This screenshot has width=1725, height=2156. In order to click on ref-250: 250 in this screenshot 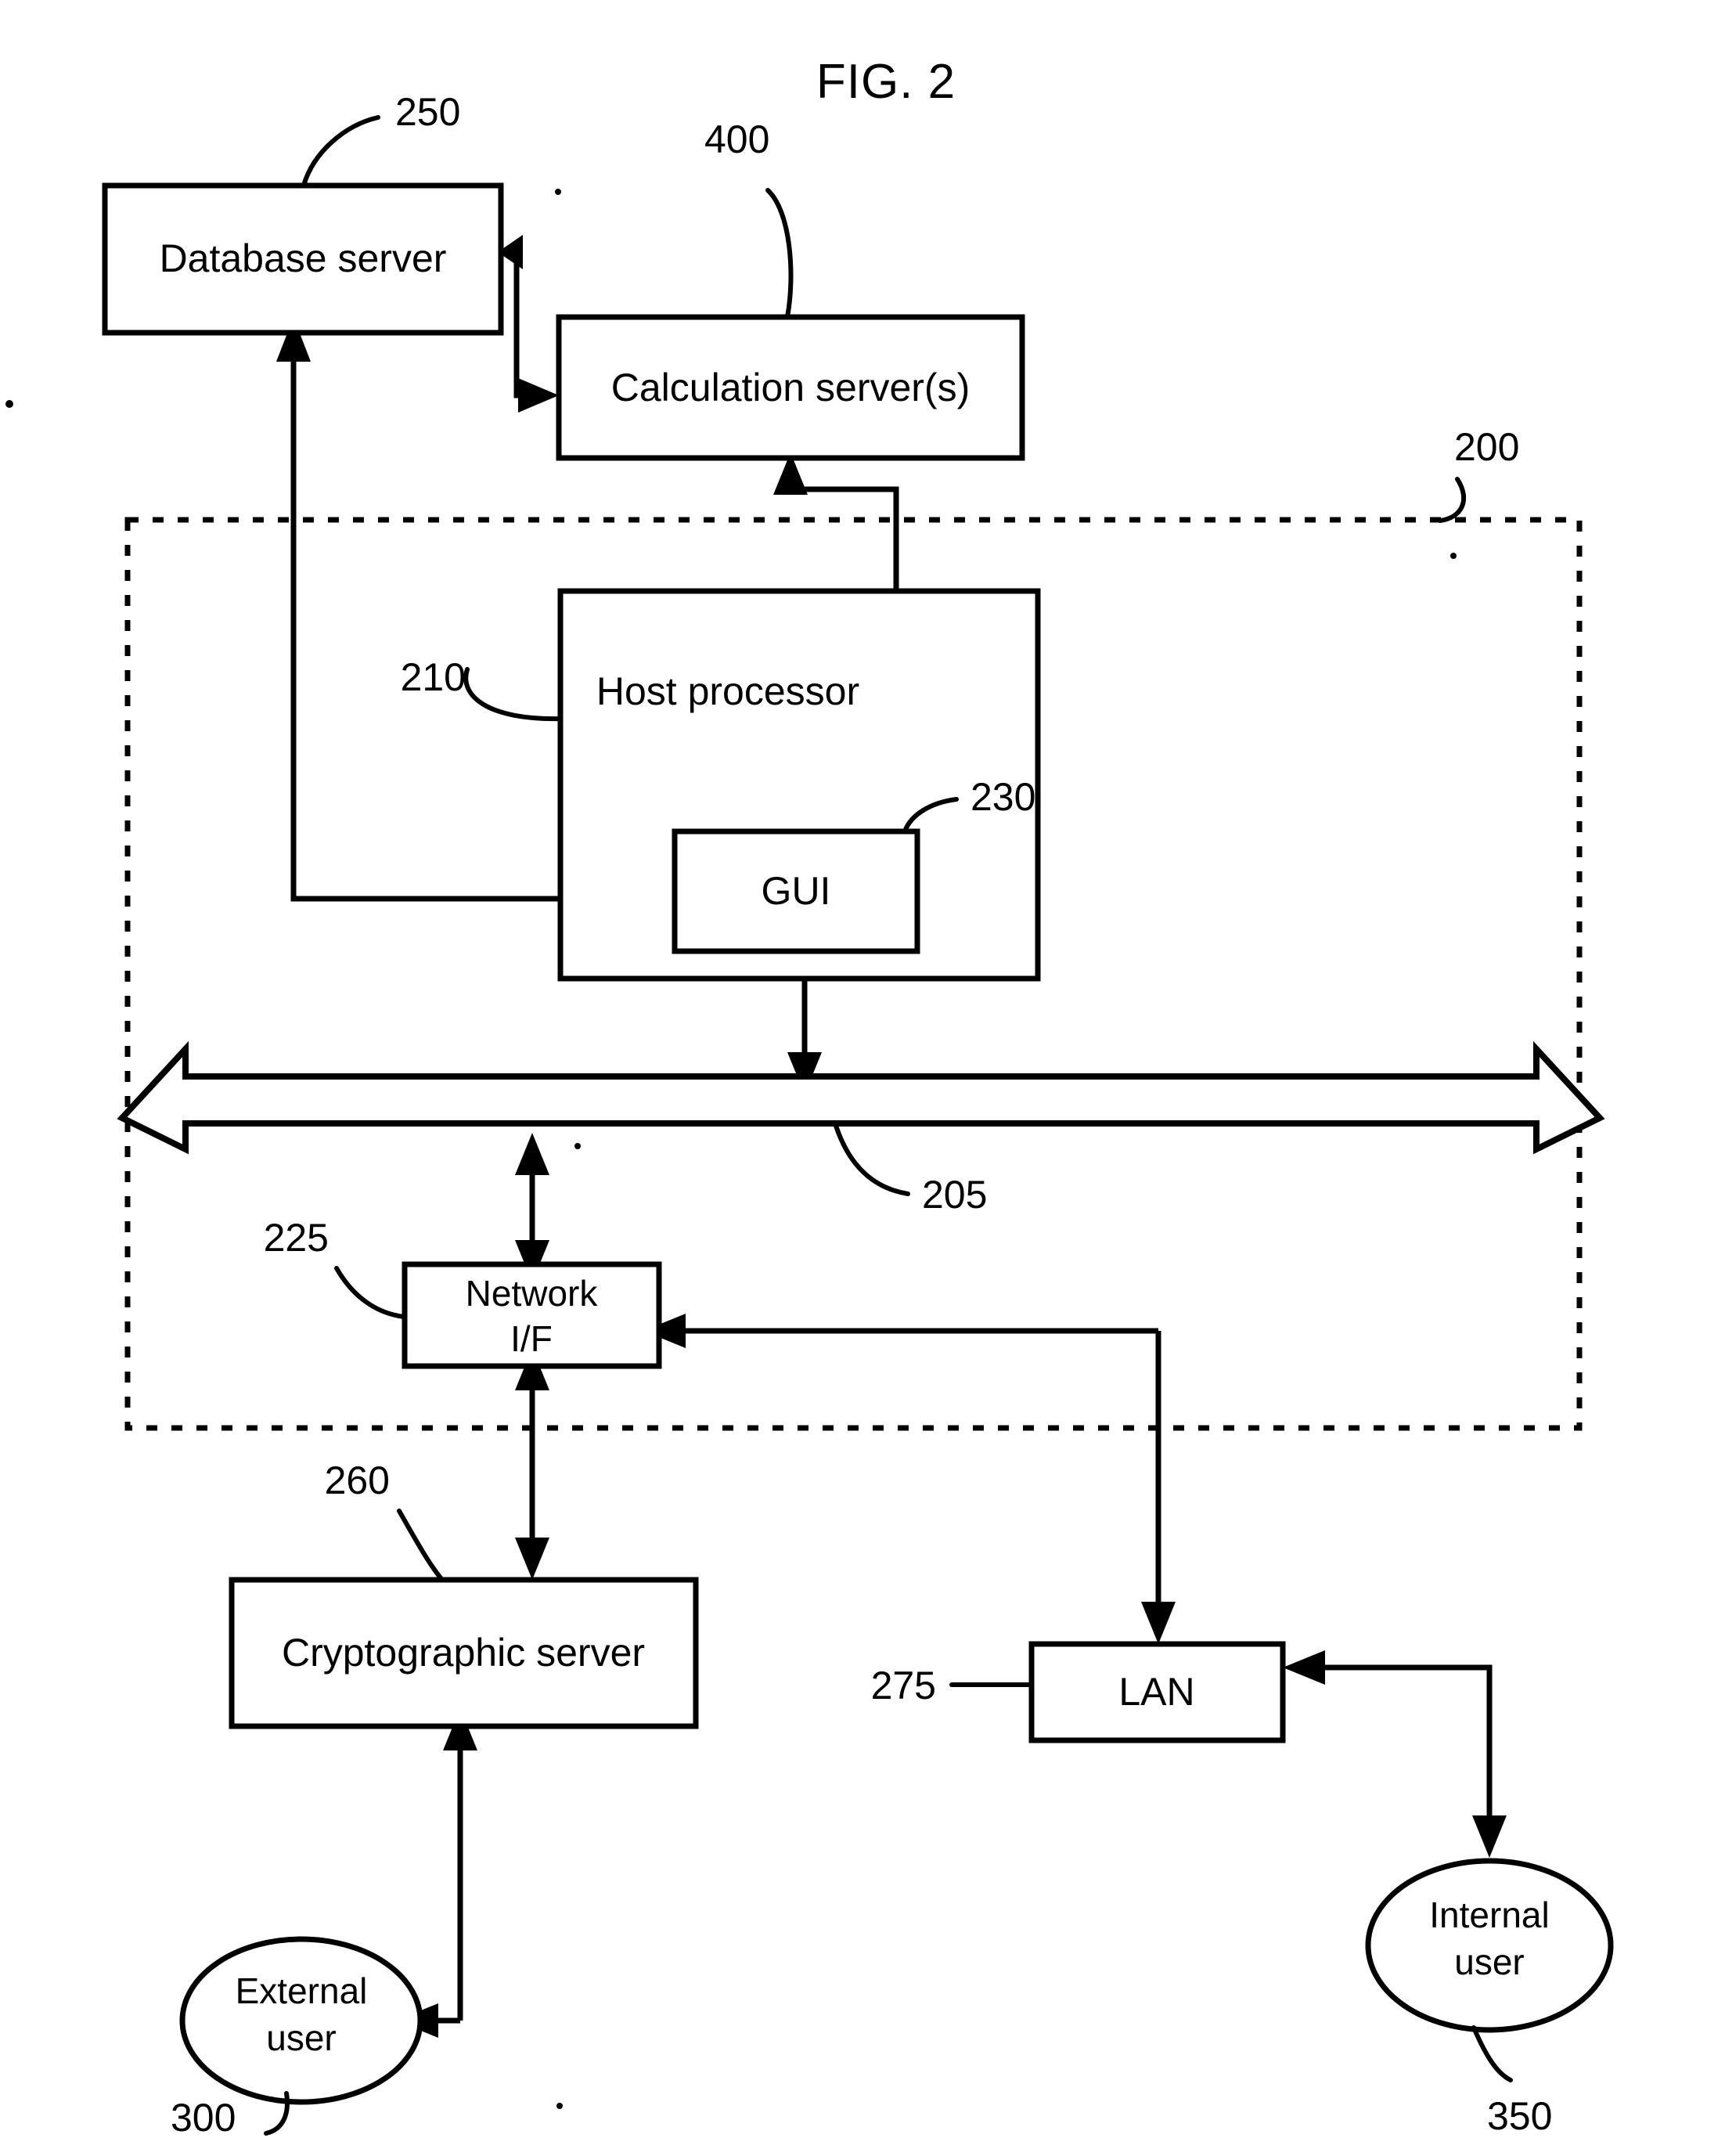, I will do `click(427, 112)`.